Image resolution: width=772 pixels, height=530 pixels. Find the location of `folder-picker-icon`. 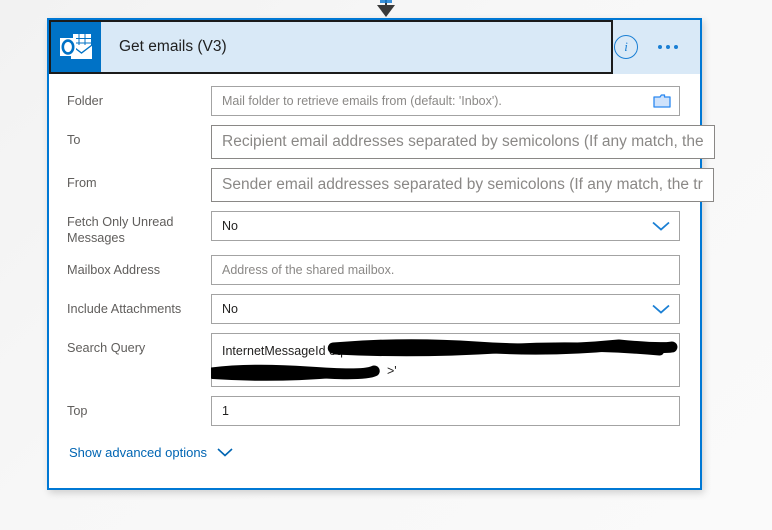

folder-picker-icon is located at coordinates (662, 101).